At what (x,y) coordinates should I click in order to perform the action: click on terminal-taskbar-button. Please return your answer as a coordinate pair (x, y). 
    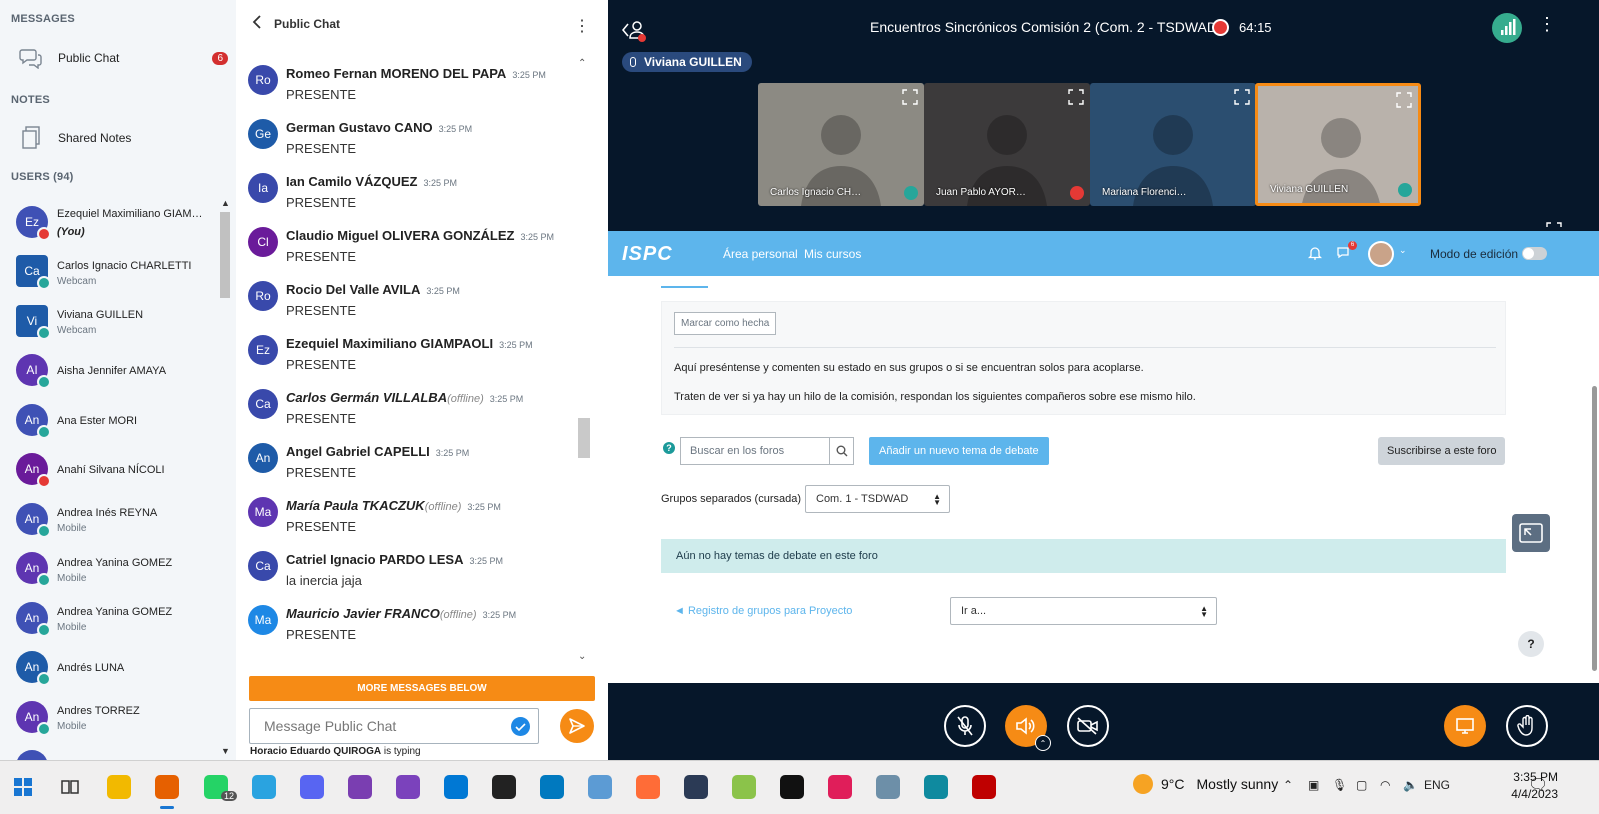
    Looking at the image, I should click on (696, 787).